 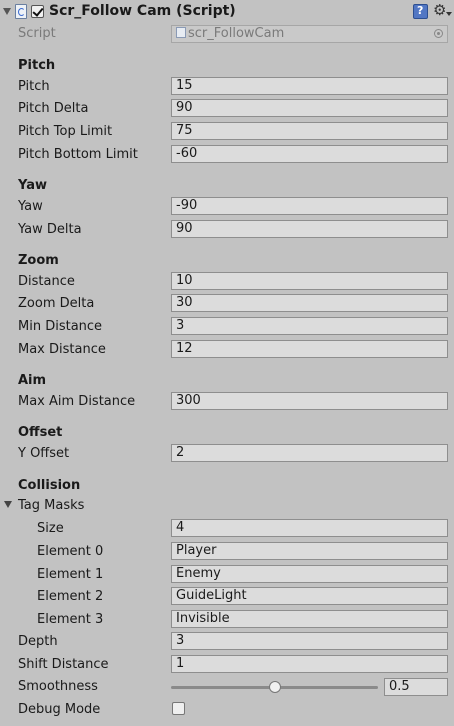 I want to click on gear-icon: ⚙, so click(x=439, y=10).